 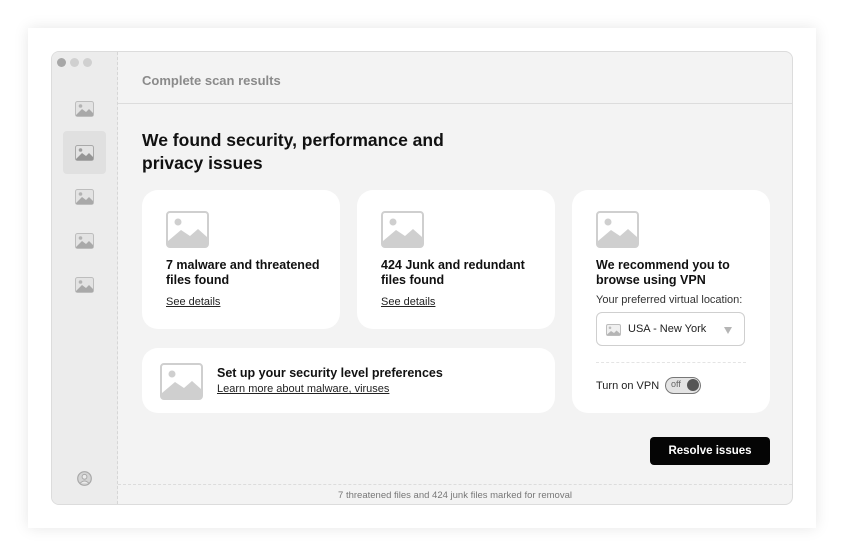 What do you see at coordinates (628, 386) in the screenshot?
I see `vpn-toggle-label: Turn on VPN` at bounding box center [628, 386].